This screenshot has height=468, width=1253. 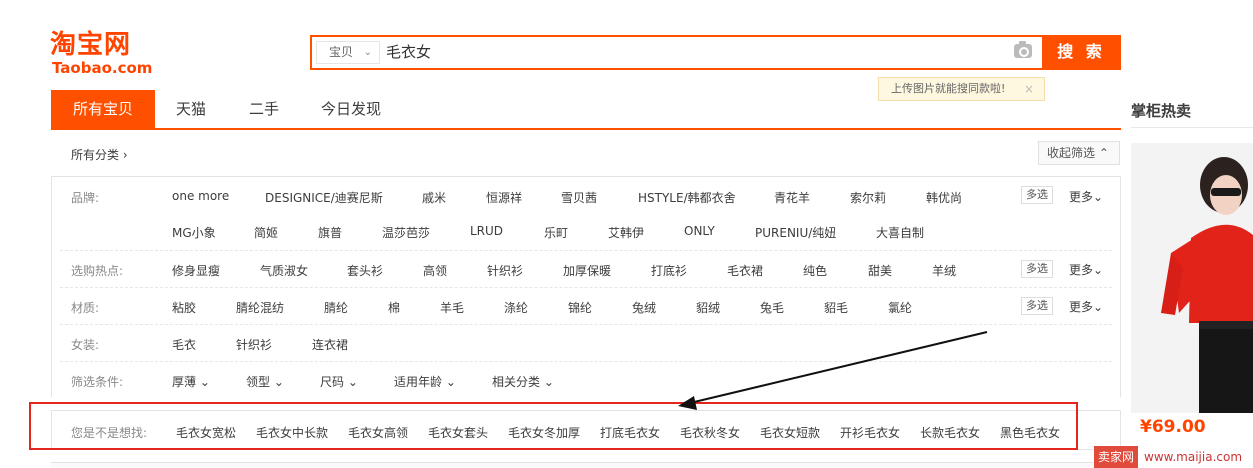 What do you see at coordinates (1193, 457) in the screenshot?
I see `watermark-url: www.maijia.com` at bounding box center [1193, 457].